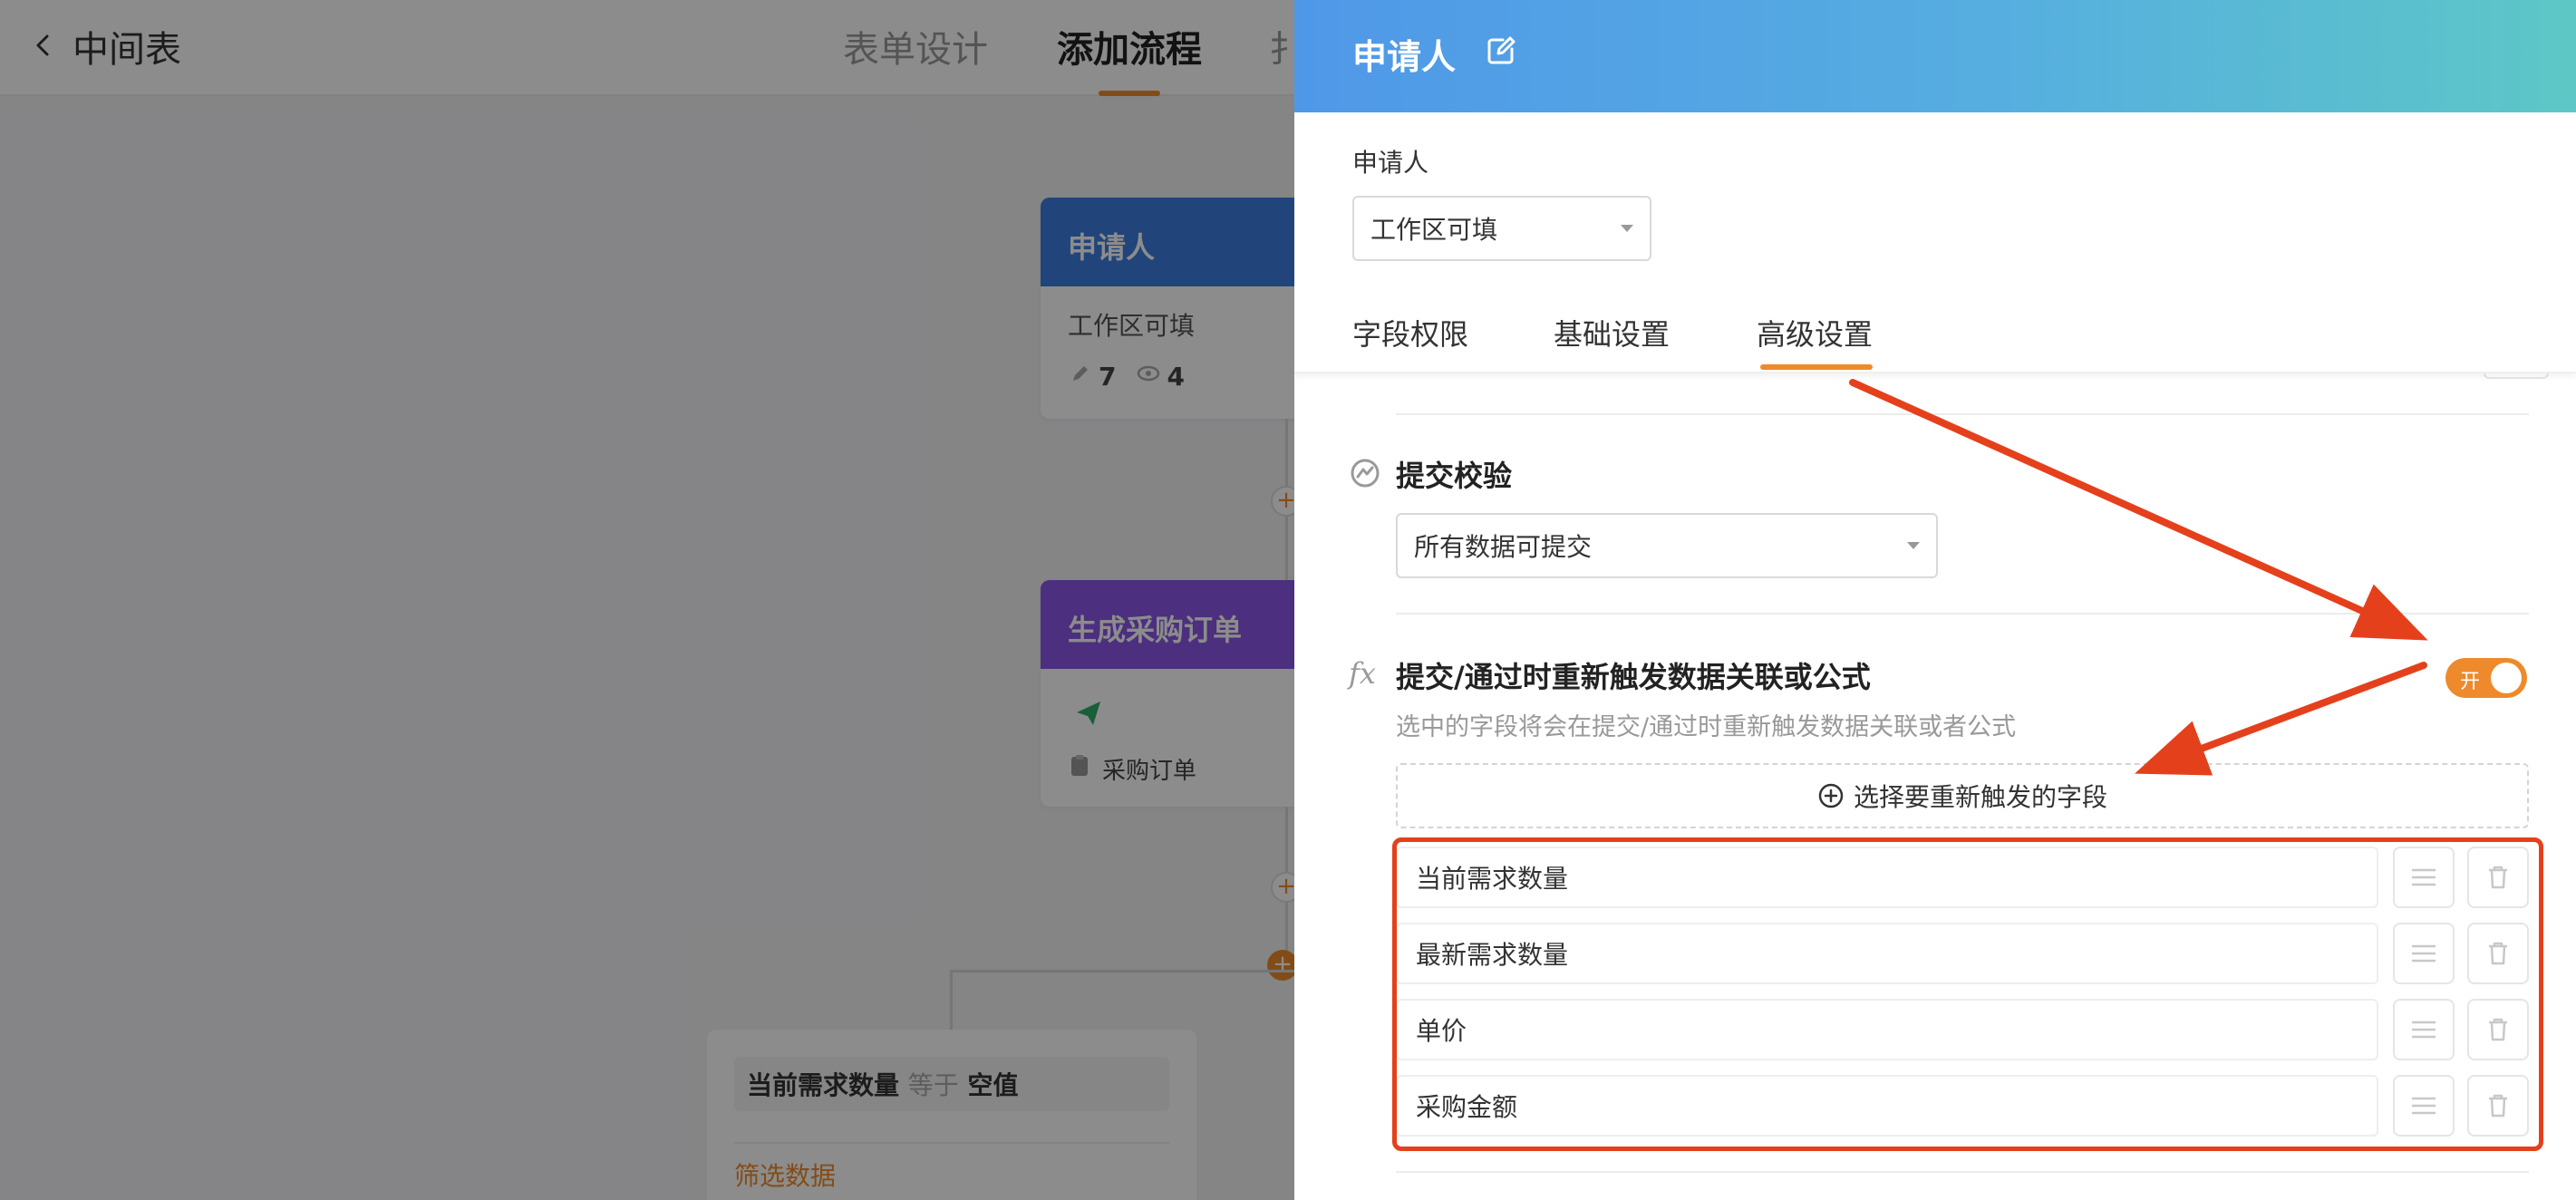 The height and width of the screenshot is (1200, 2576). I want to click on drawer-title: 申请人, so click(1404, 57).